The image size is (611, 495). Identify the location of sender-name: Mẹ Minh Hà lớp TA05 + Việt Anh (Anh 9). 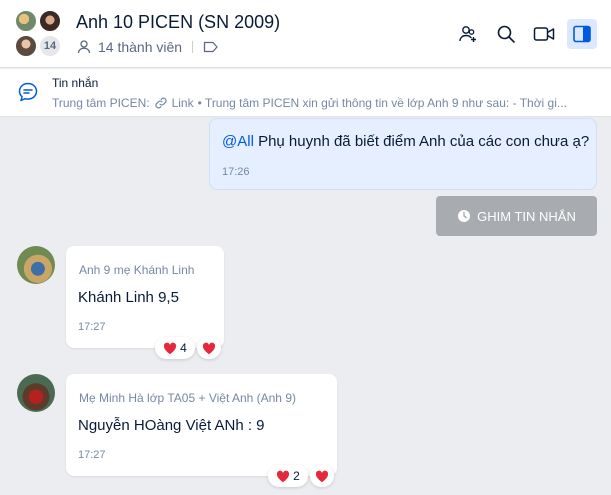
(187, 398).